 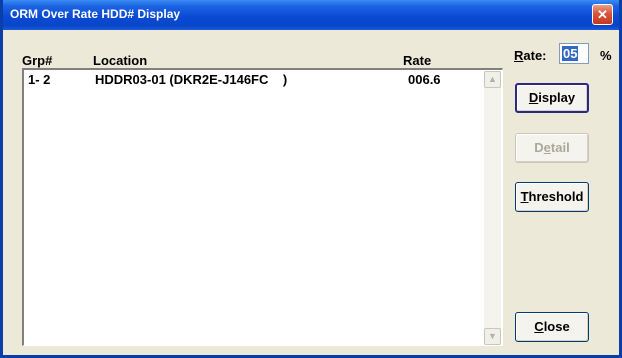 I want to click on detail-button: Detail, so click(x=552, y=148).